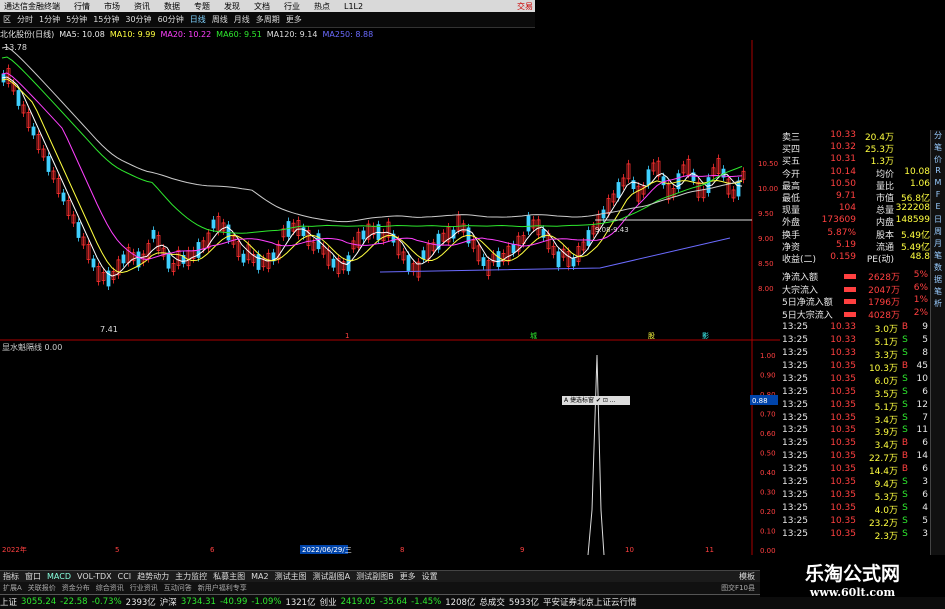 Image resolution: width=945 pixels, height=609 pixels. Describe the element at coordinates (768, 415) in the screenshot. I see `sub-tick: 0.70` at that location.